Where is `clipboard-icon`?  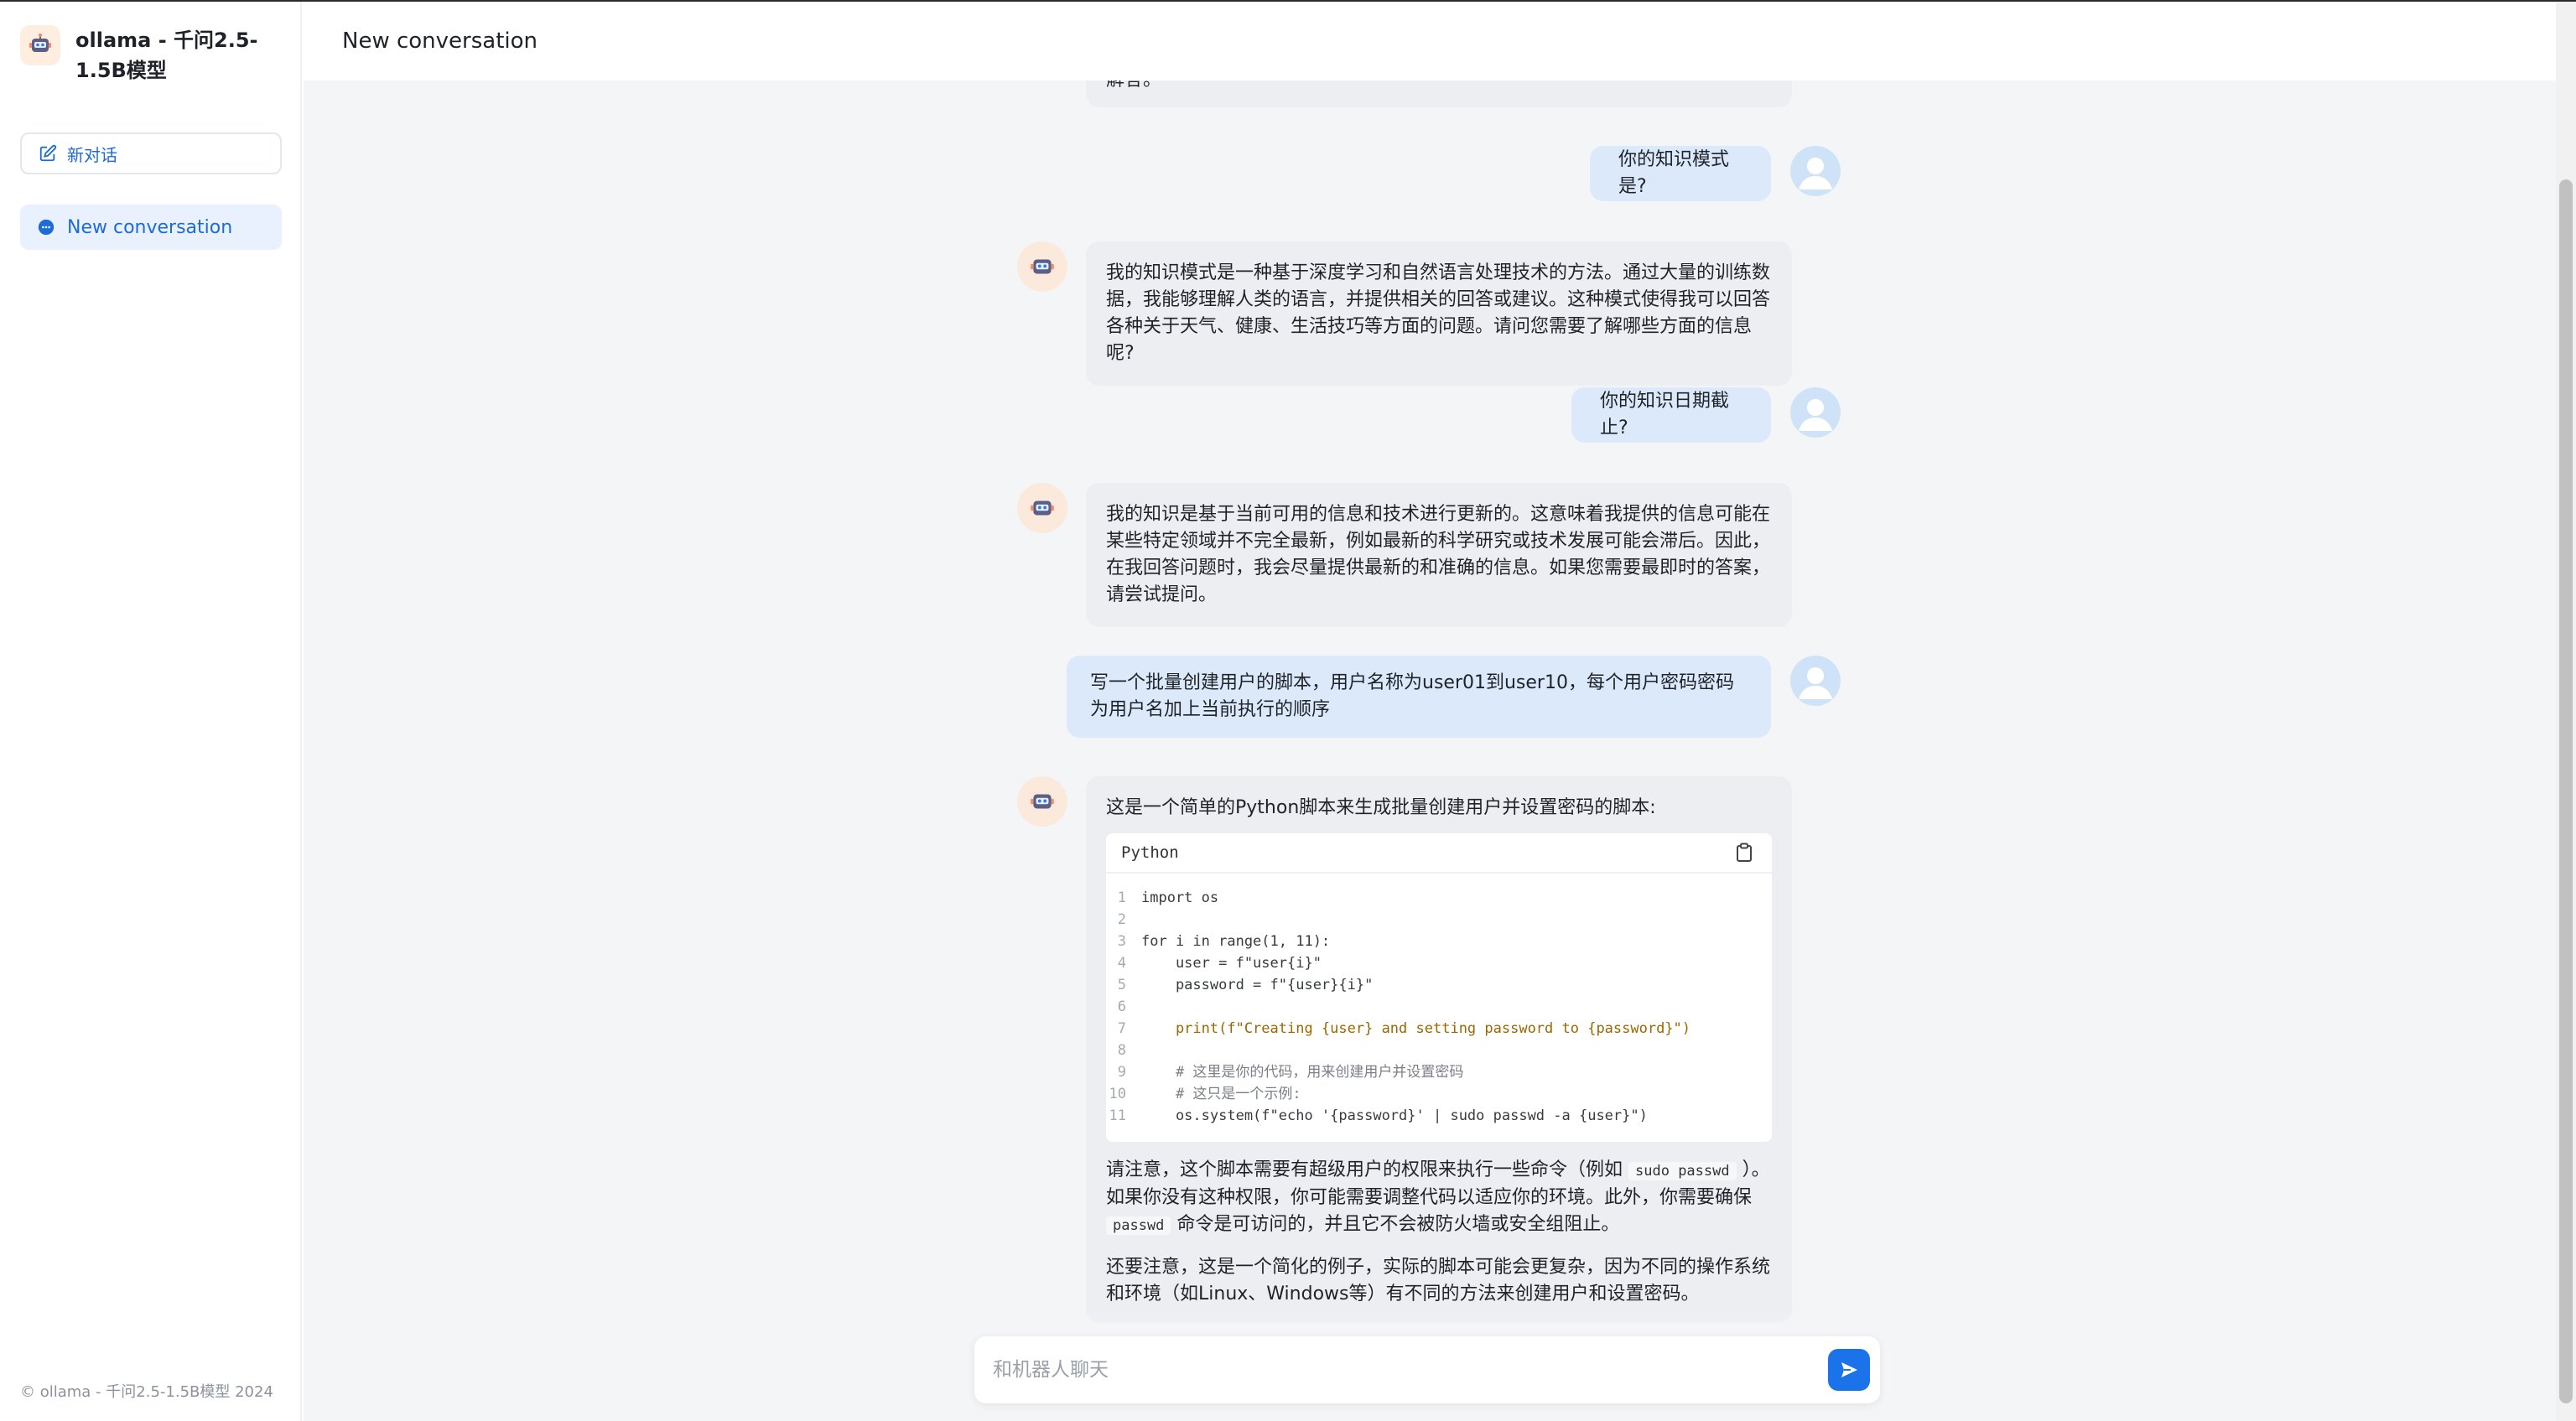 clipboard-icon is located at coordinates (1744, 853).